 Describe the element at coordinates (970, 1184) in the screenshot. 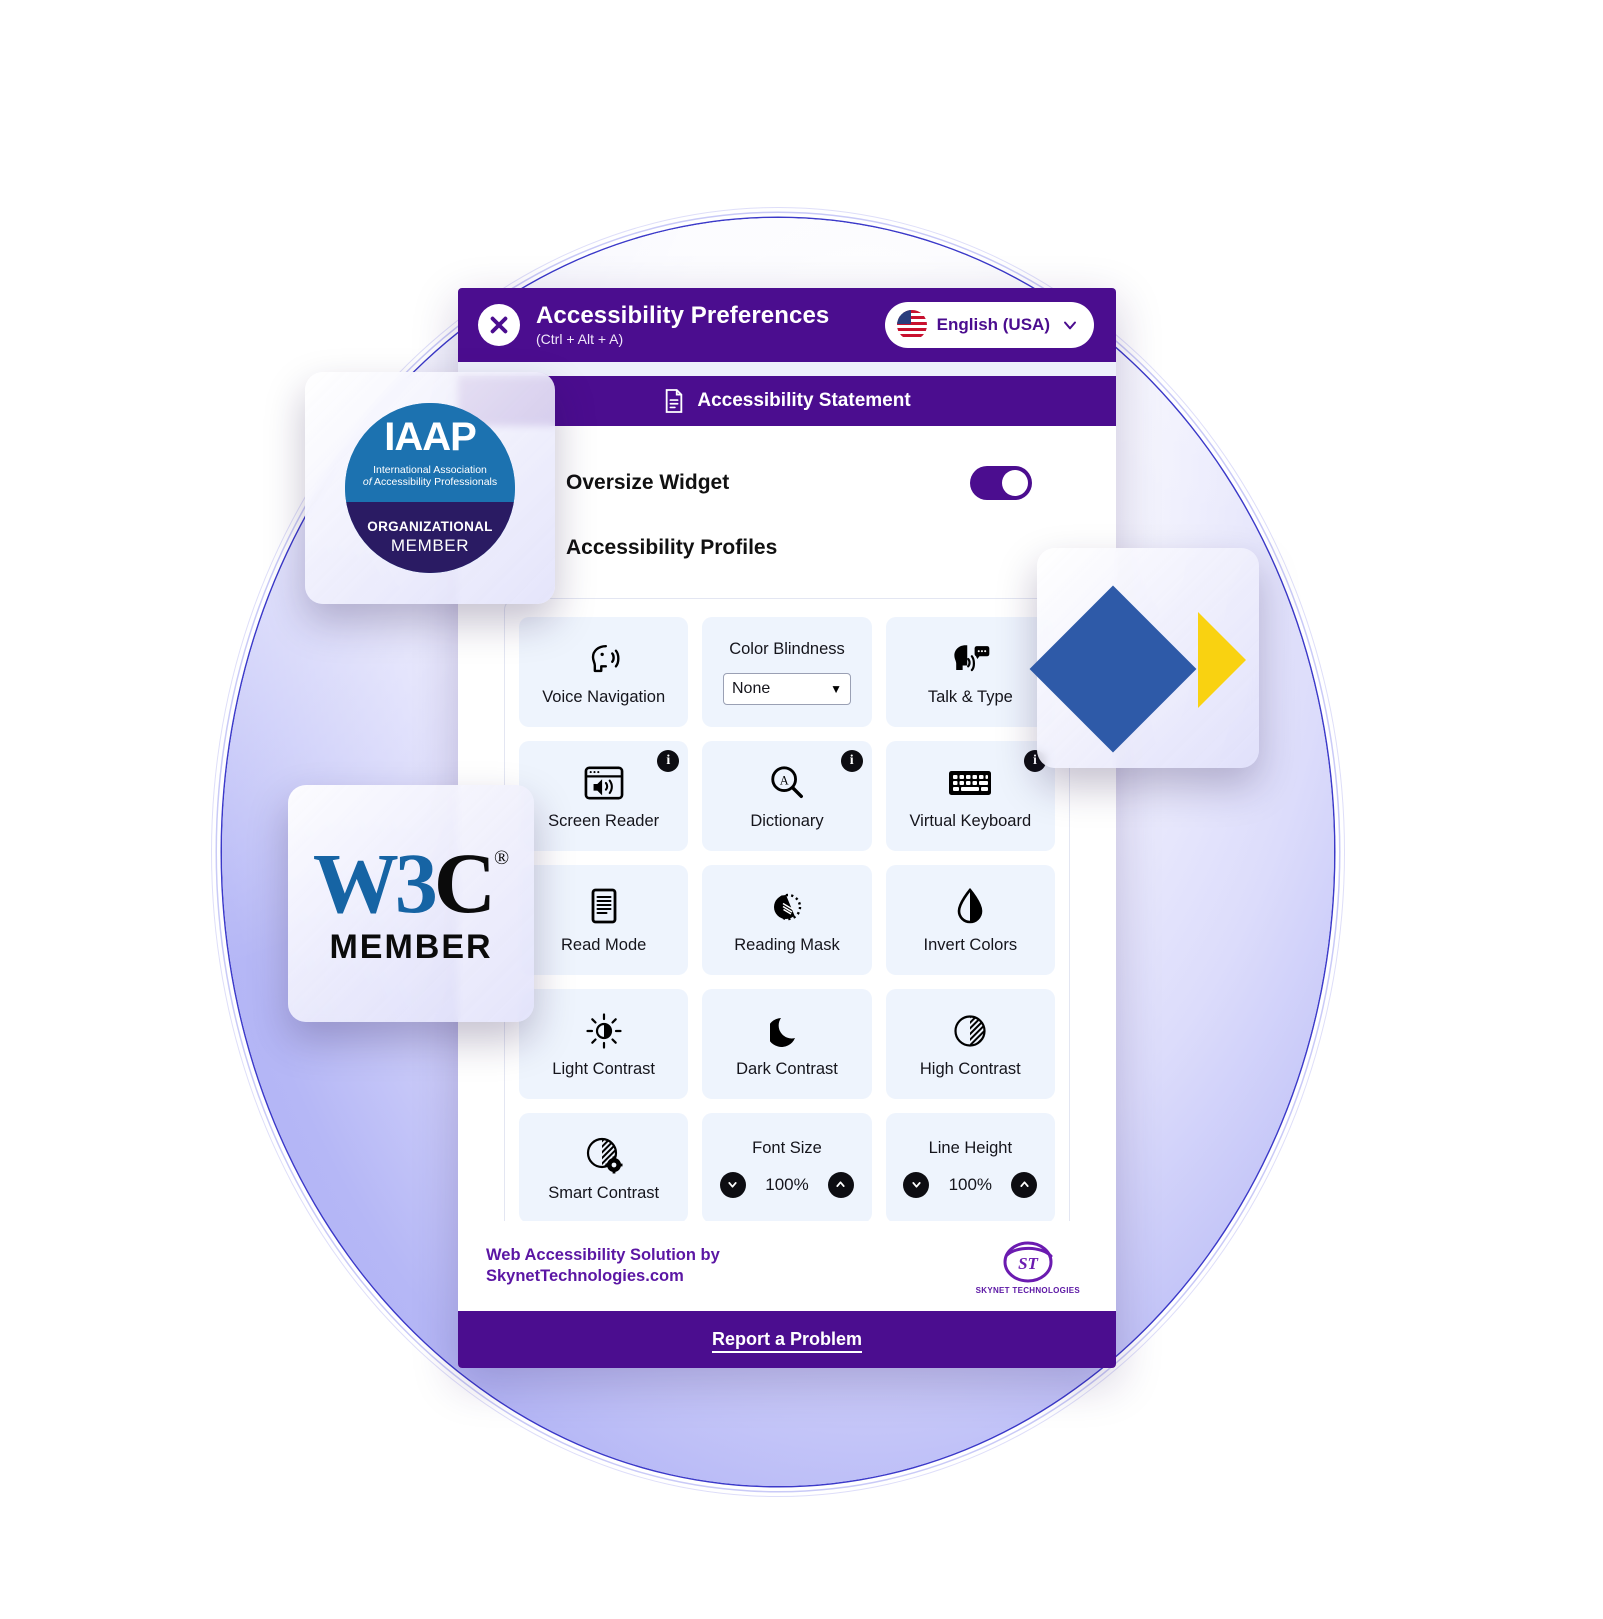

I see `line-height-value: 100%` at that location.